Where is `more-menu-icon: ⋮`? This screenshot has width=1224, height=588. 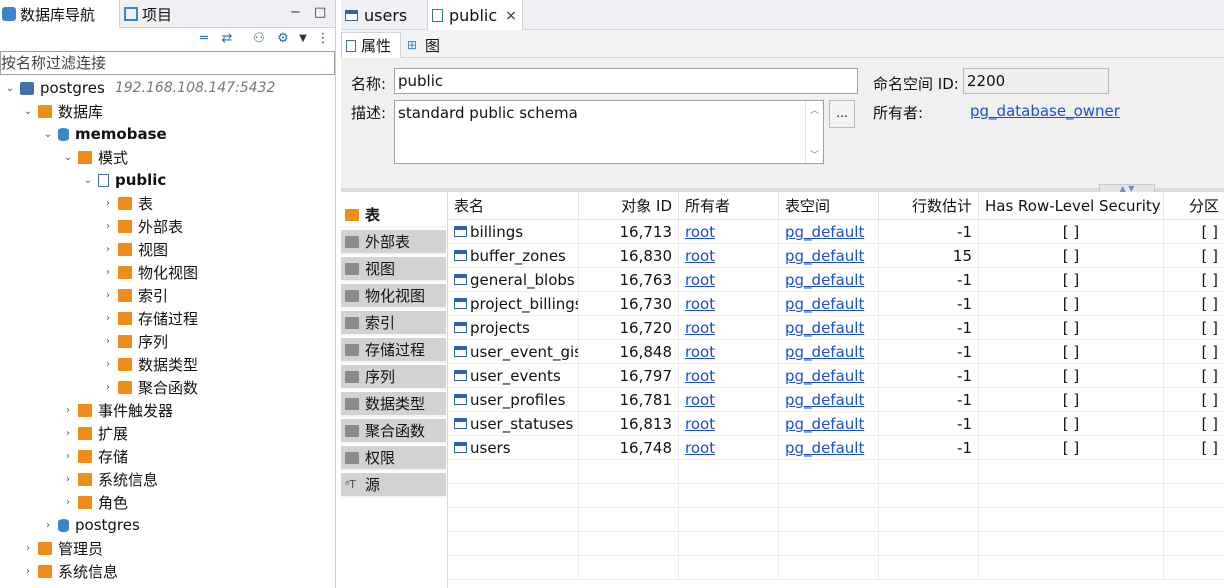
more-menu-icon: ⋮ is located at coordinates (323, 39).